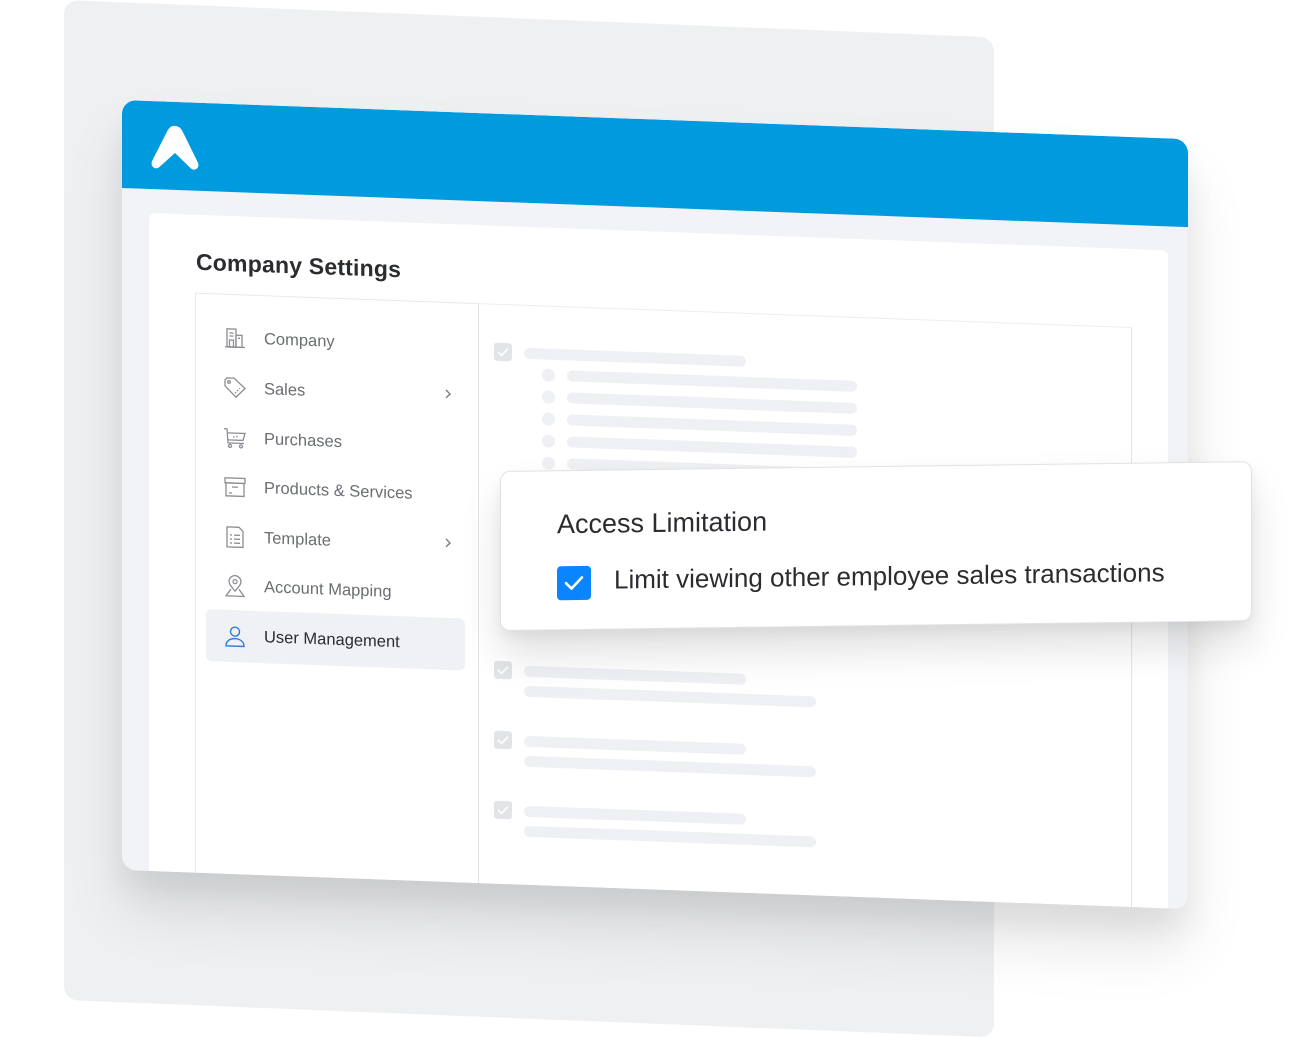  I want to click on checkmark-icon, so click(574, 583).